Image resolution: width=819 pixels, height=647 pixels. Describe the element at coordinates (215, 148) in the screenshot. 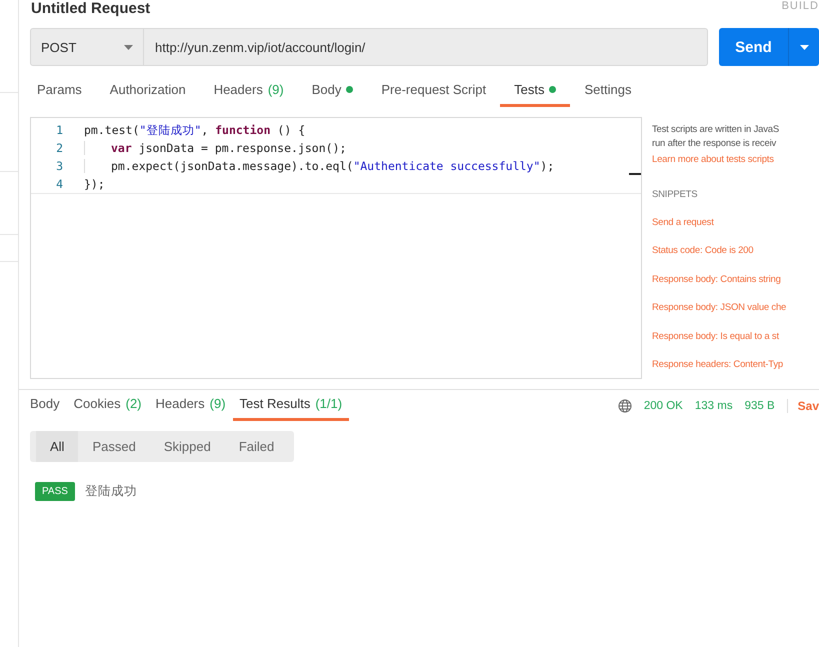

I see `code-line: var jsonData = pm.response.json();` at that location.